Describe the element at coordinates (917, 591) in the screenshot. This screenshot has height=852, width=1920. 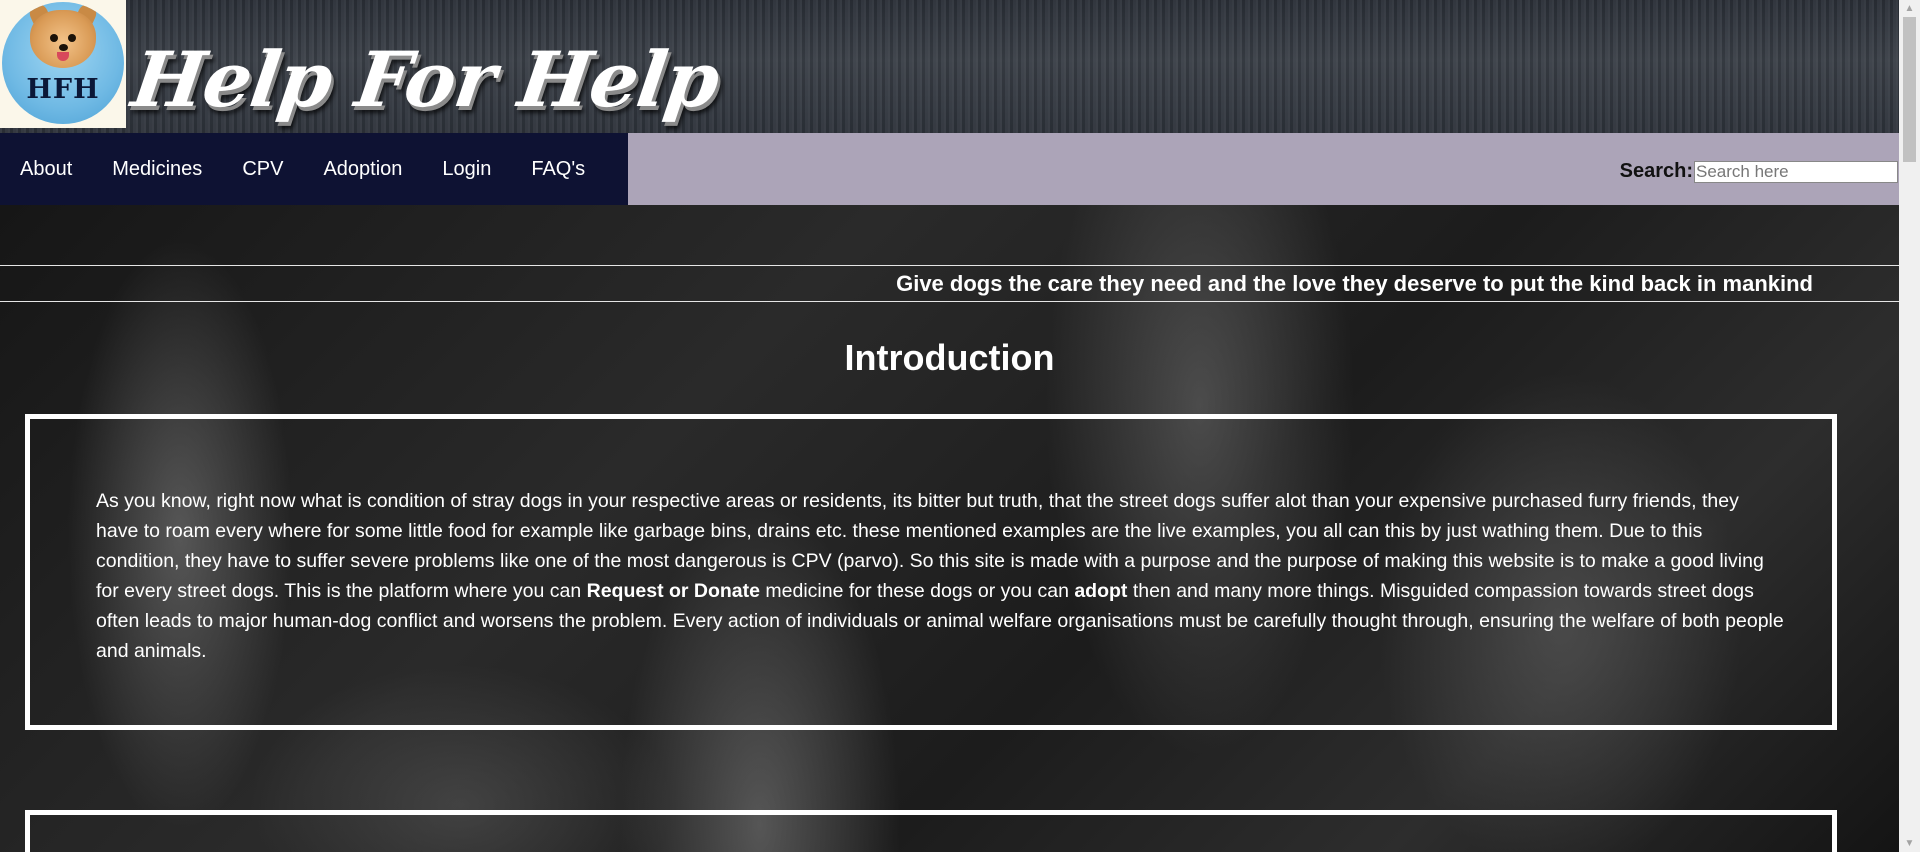
I see `intro-text-part2: medicine for these dogs or you can` at that location.